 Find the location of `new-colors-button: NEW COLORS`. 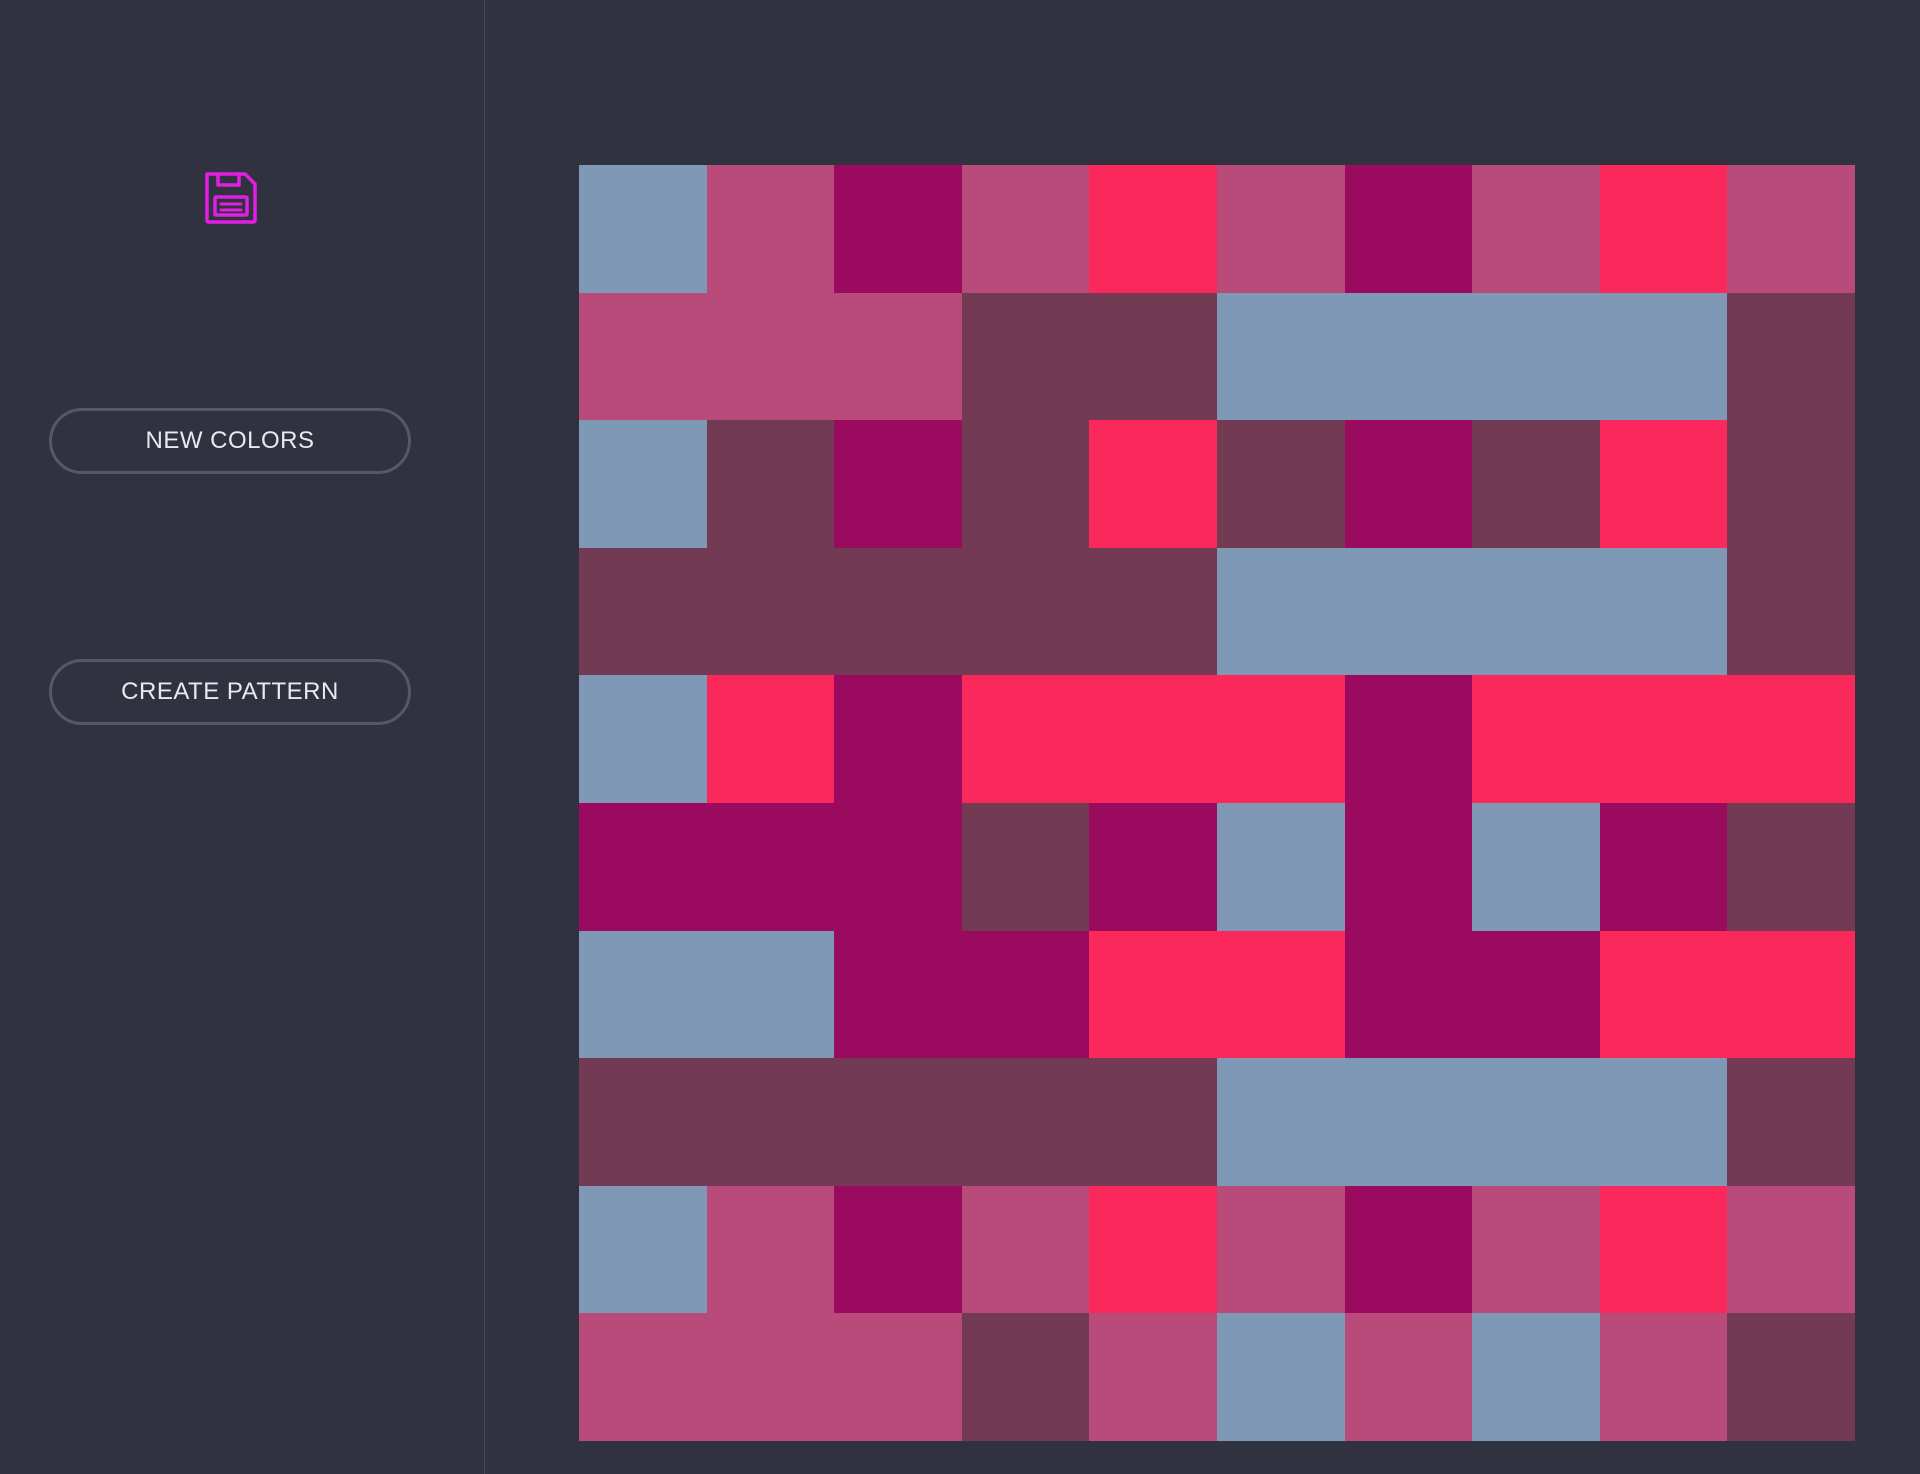

new-colors-button: NEW COLORS is located at coordinates (230, 441).